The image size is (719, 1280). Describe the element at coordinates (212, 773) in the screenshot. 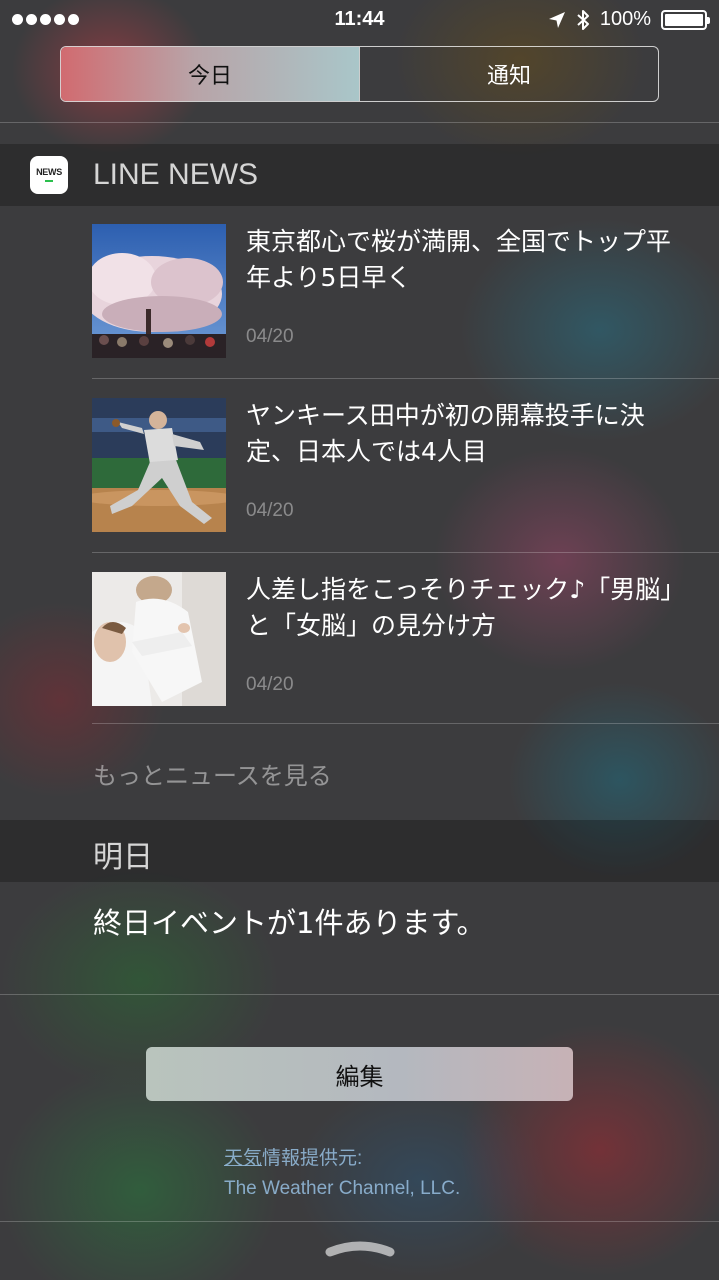

I see `more-news-link: もっとニュースを見る` at that location.